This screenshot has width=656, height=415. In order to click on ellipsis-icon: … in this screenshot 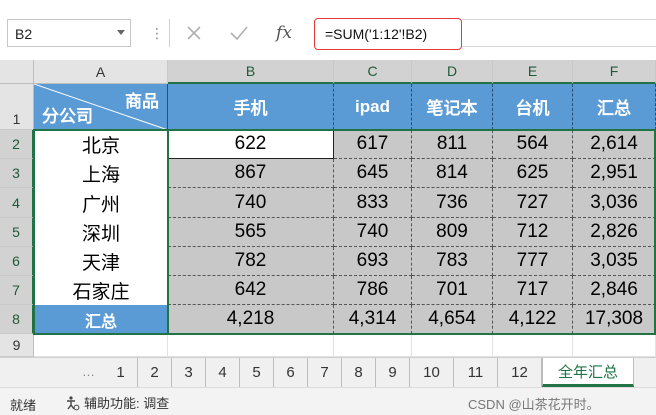, I will do `click(88, 371)`.